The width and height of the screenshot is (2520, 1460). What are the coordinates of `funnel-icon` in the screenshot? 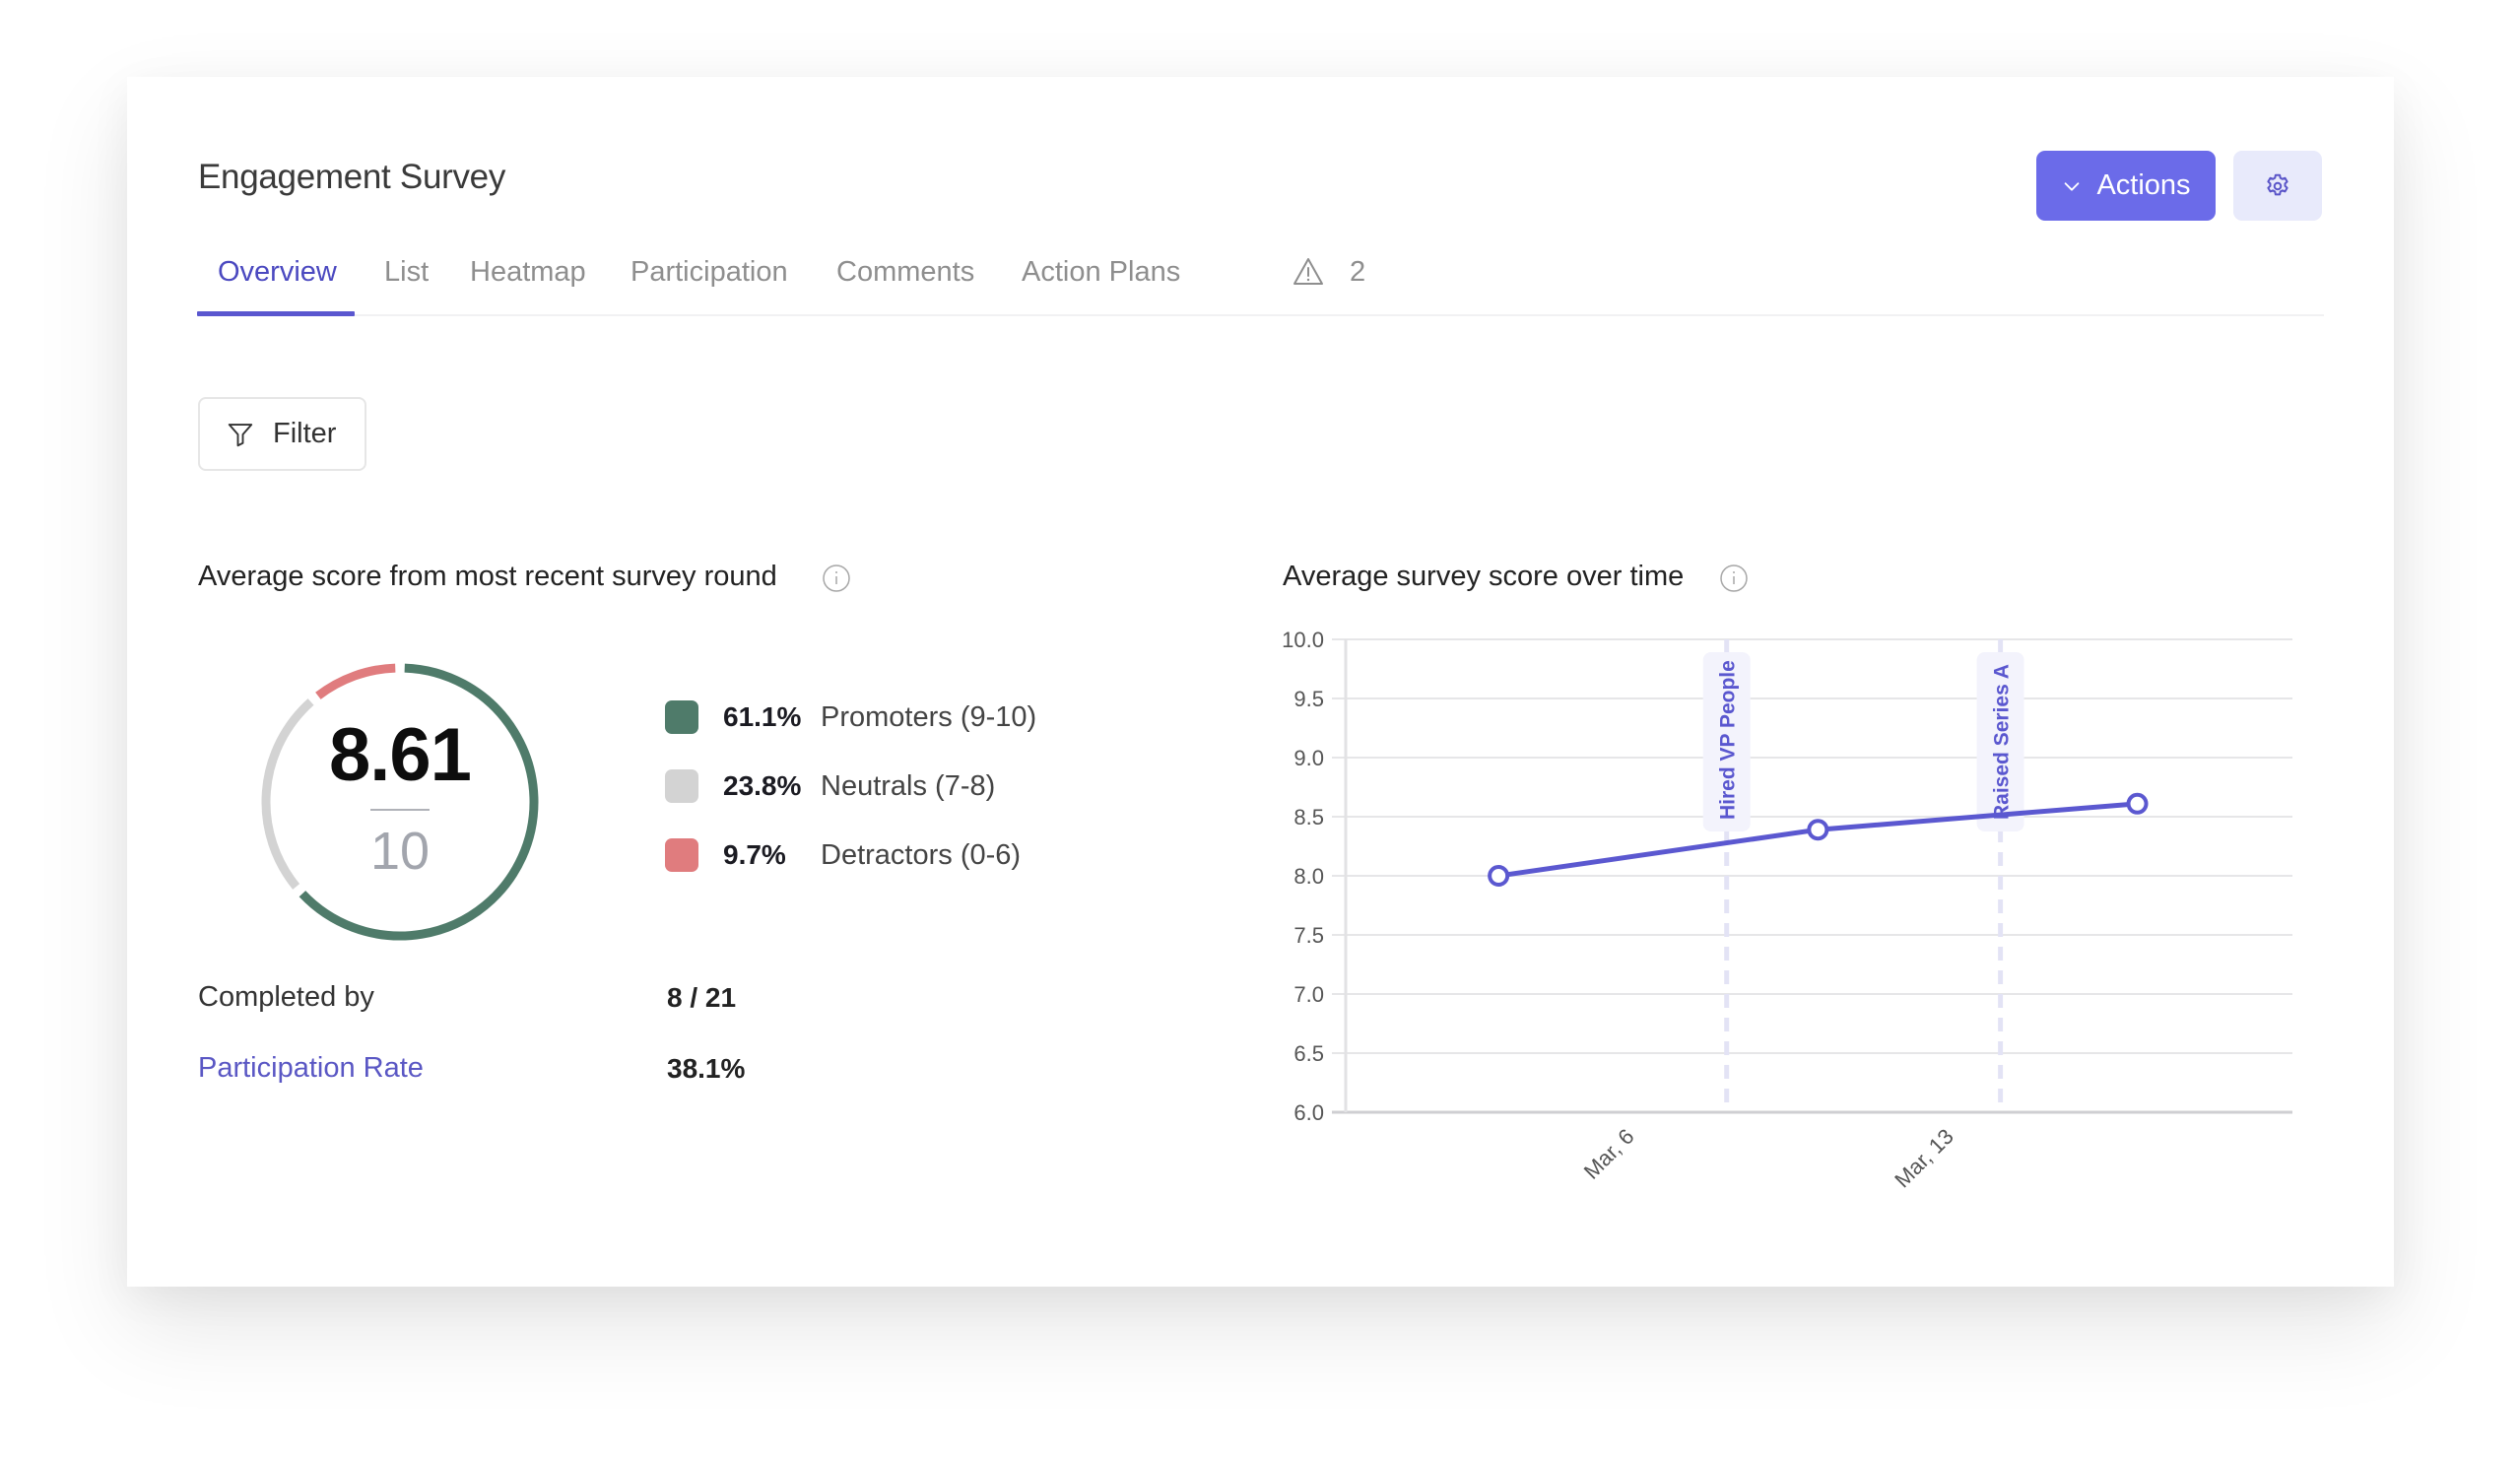 It's located at (240, 435).